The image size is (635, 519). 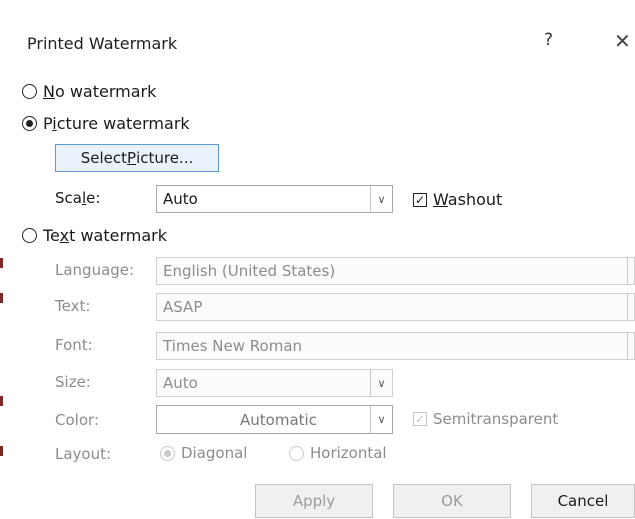 What do you see at coordinates (78, 198) in the screenshot?
I see `scale-label: Scale:` at bounding box center [78, 198].